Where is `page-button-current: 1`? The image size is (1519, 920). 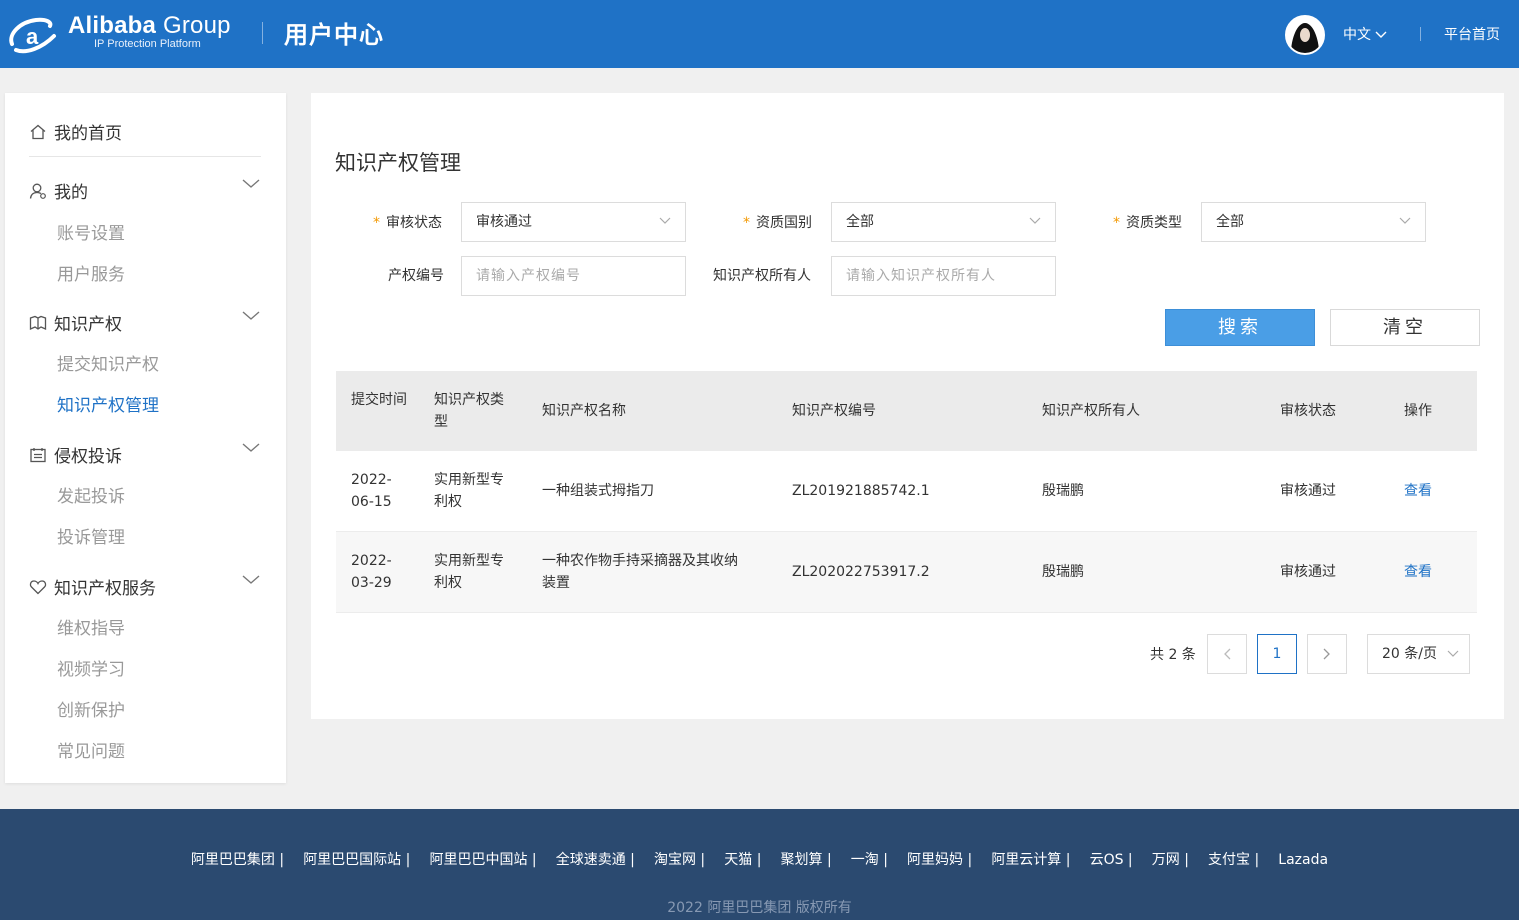 page-button-current: 1 is located at coordinates (1277, 654).